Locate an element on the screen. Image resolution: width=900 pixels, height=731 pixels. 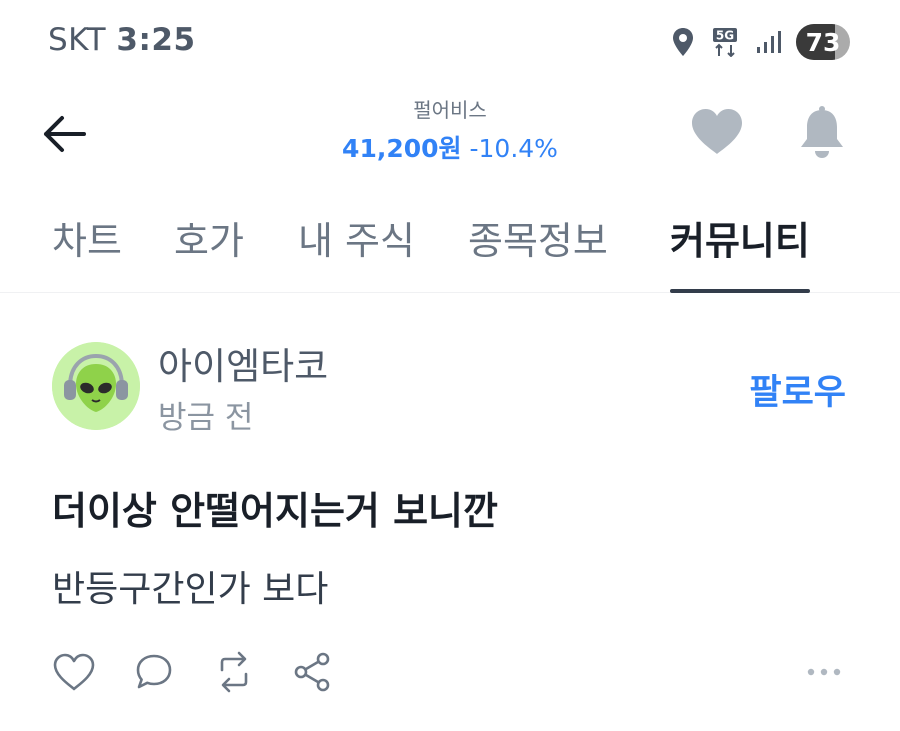
alien-avatar-icon is located at coordinates (96, 386).